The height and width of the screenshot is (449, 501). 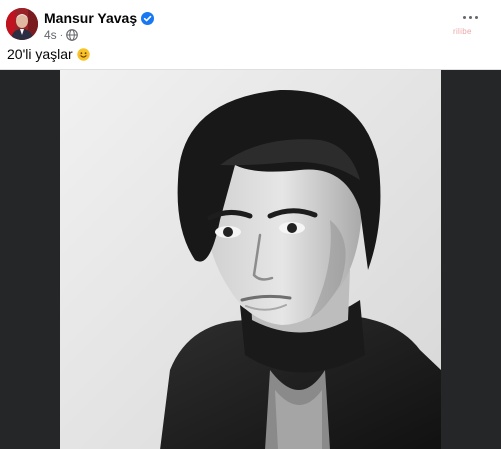 What do you see at coordinates (90, 18) in the screenshot?
I see `author-name: Mansur Yavaş` at bounding box center [90, 18].